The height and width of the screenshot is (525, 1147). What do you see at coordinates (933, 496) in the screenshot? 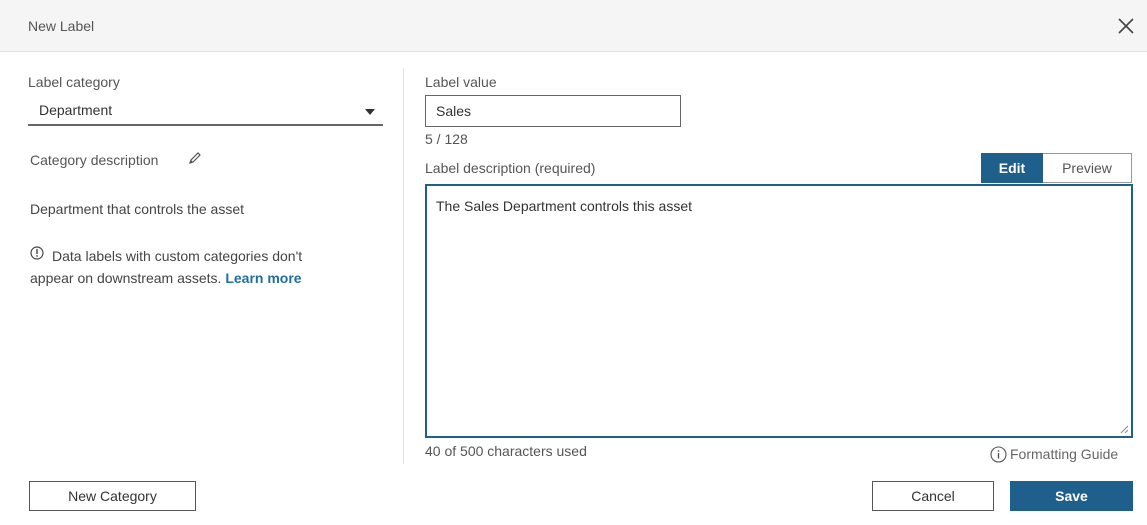
I see `cancel-button: Cancel` at bounding box center [933, 496].